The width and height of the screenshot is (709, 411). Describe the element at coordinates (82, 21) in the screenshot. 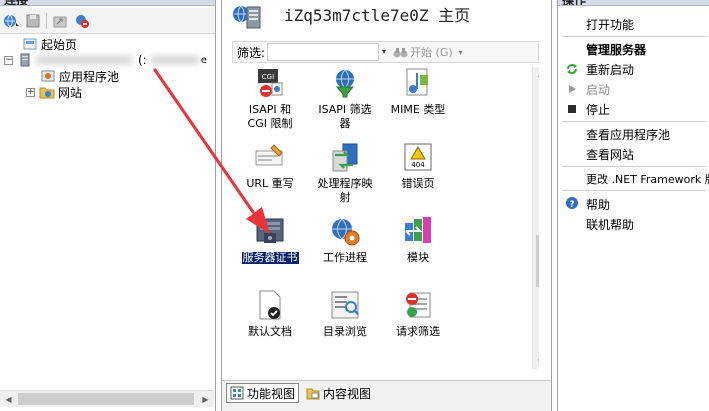

I see `remove-connection-icon` at that location.